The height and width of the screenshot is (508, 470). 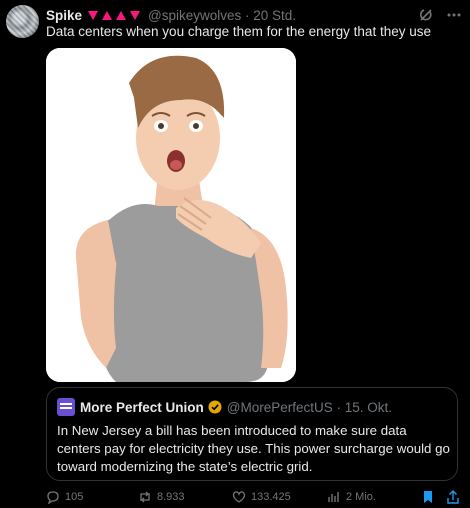 What do you see at coordinates (309, 407) in the screenshot?
I see `quoted-handle-date: @MorePerfectUS · 15. Okt.` at bounding box center [309, 407].